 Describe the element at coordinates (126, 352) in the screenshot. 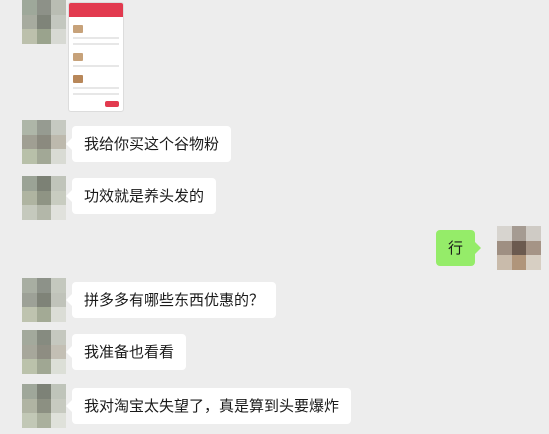

I see `message-bubble: 我准备也看看` at that location.